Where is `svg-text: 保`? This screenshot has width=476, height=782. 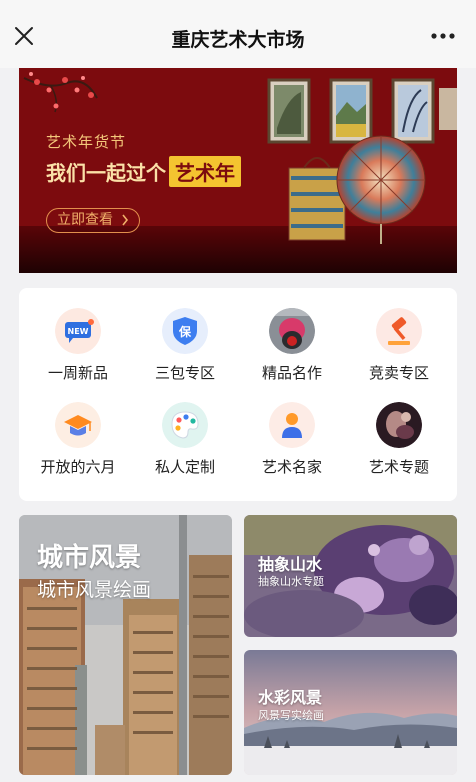
svg-text: 保 is located at coordinates (185, 331).